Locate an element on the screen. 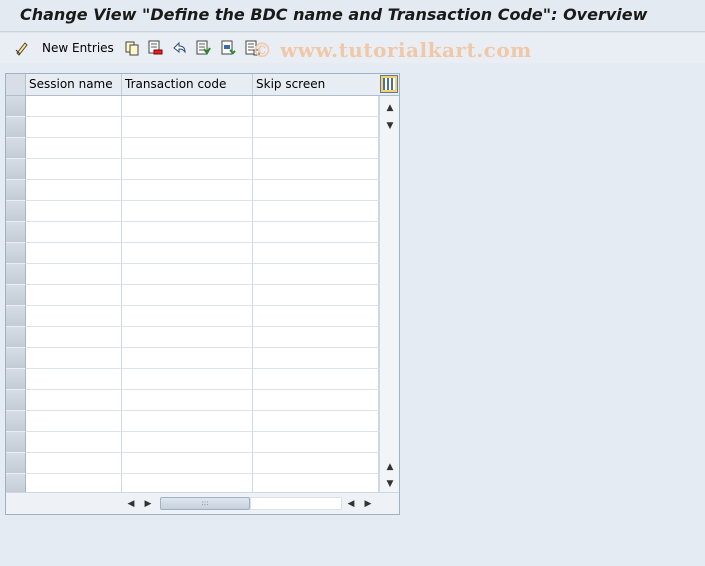 The height and width of the screenshot is (566, 705). horizontal-scroll-thumb: ::: is located at coordinates (205, 503).